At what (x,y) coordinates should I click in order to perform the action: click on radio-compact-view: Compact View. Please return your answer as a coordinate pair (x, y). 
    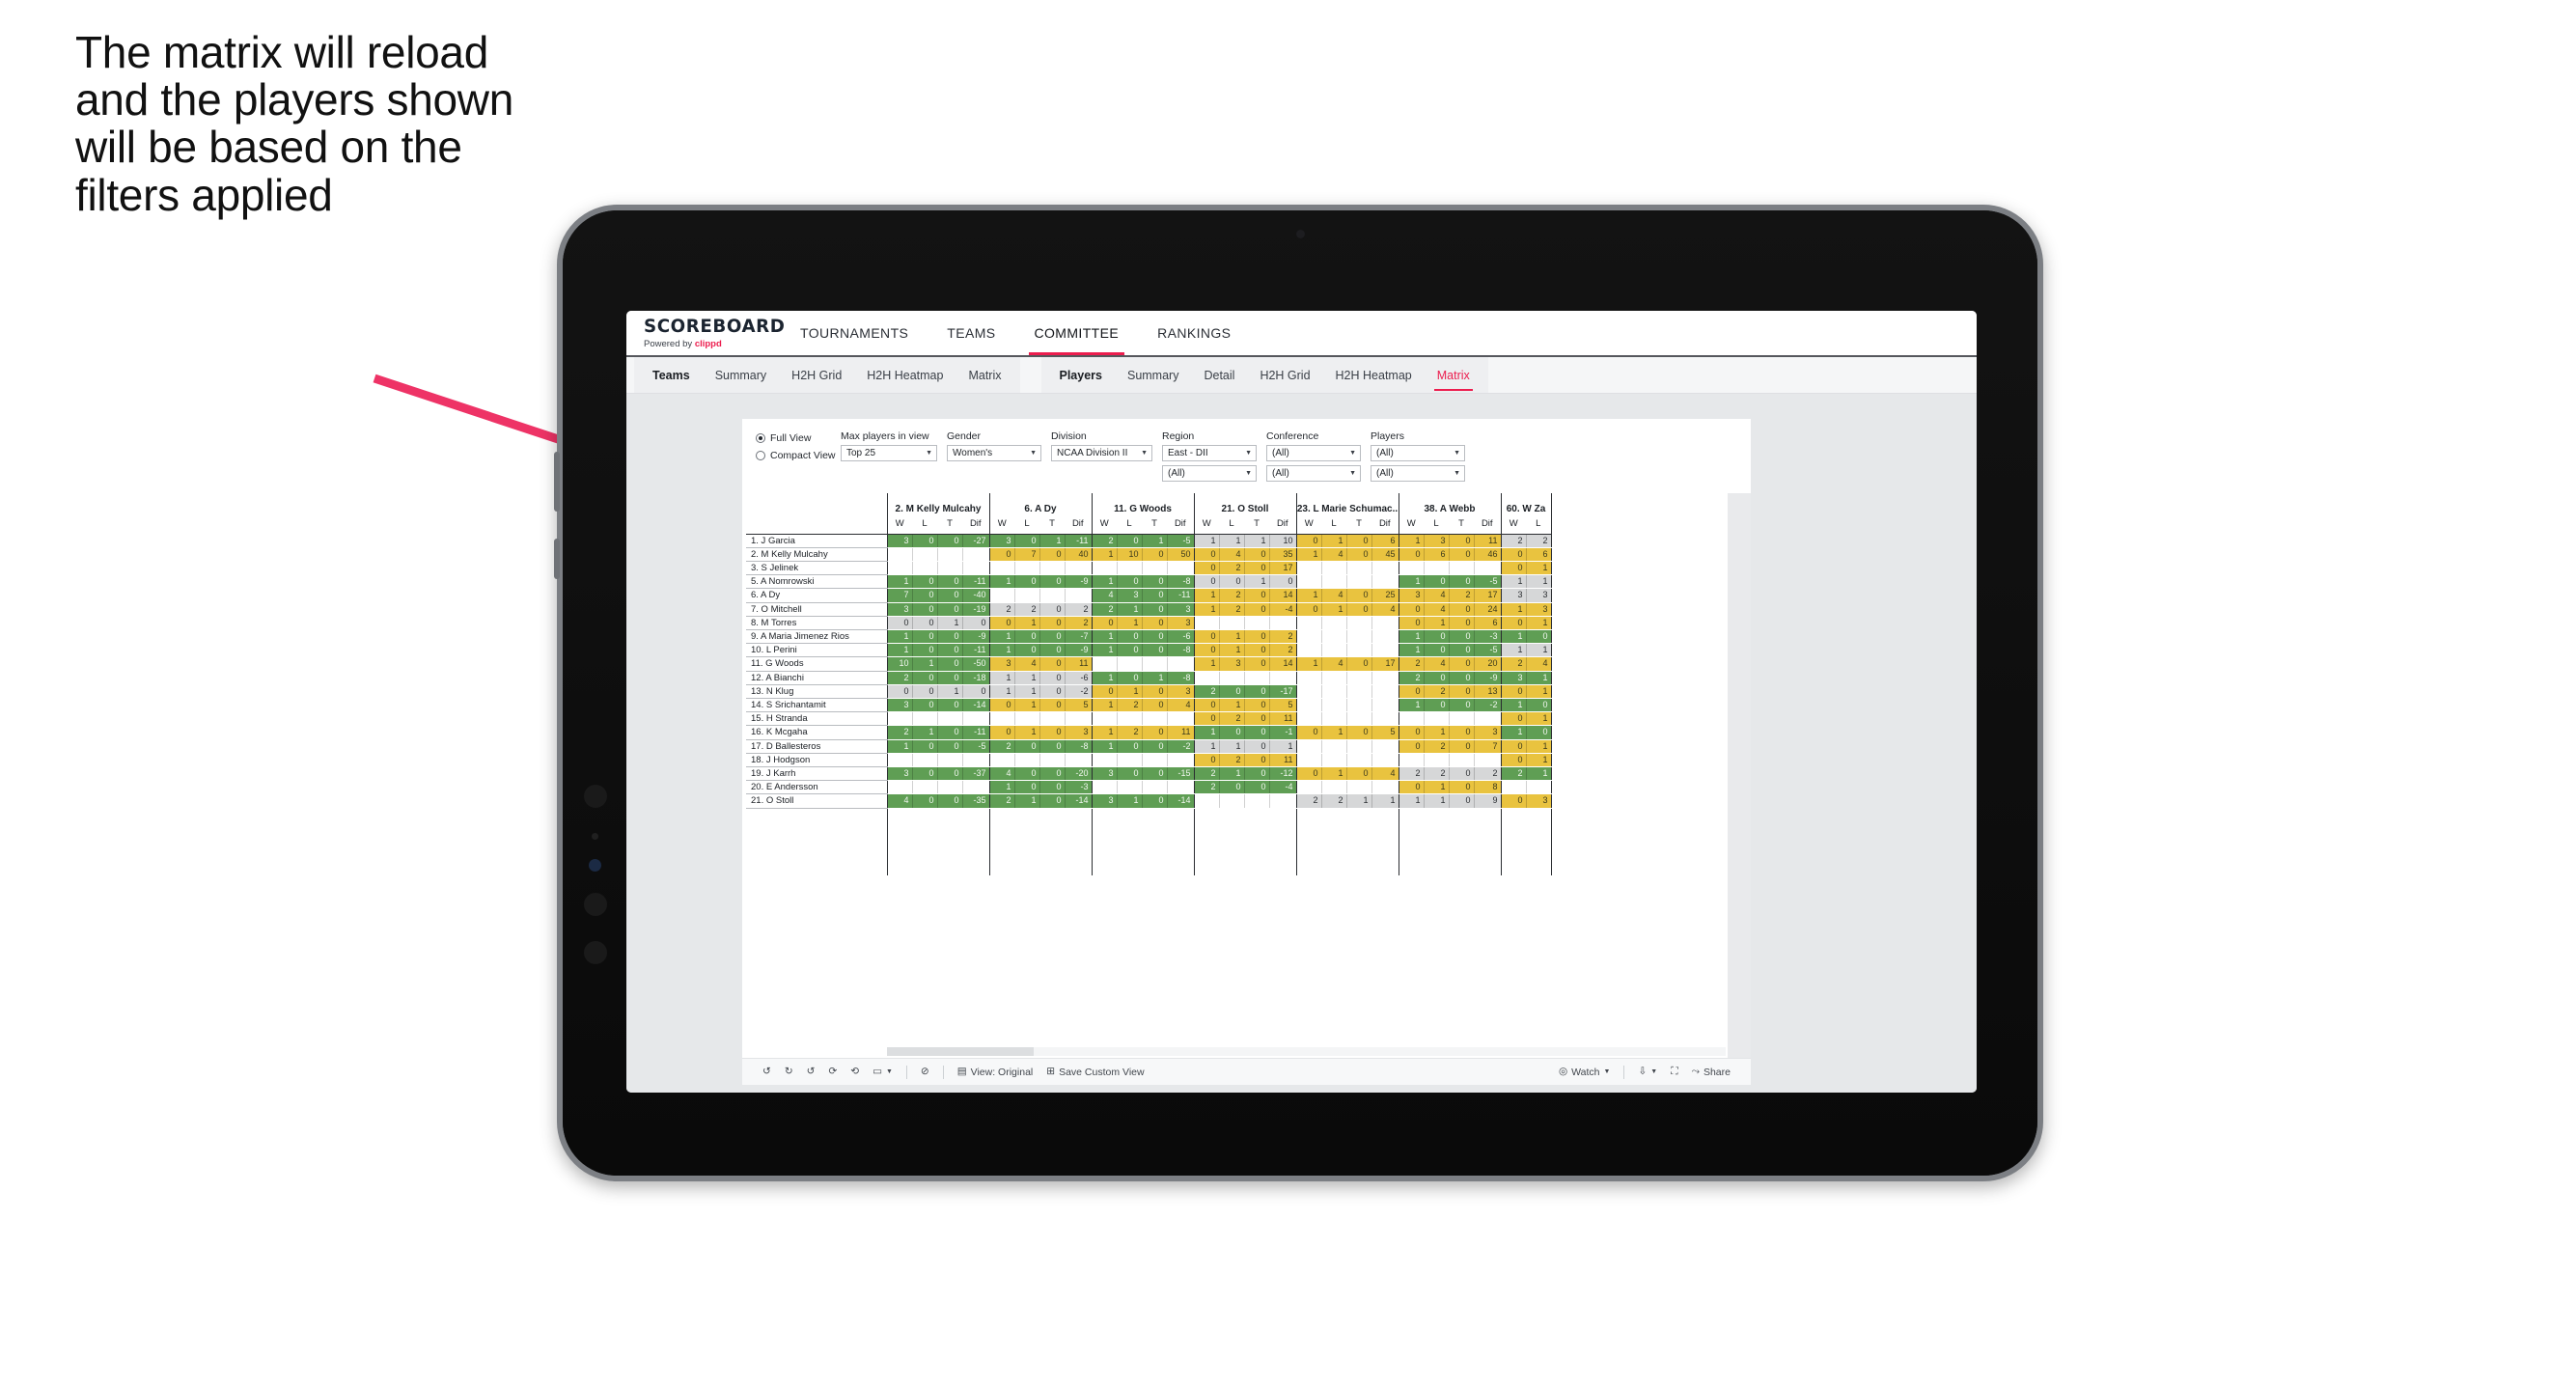
    Looking at the image, I should click on (798, 455).